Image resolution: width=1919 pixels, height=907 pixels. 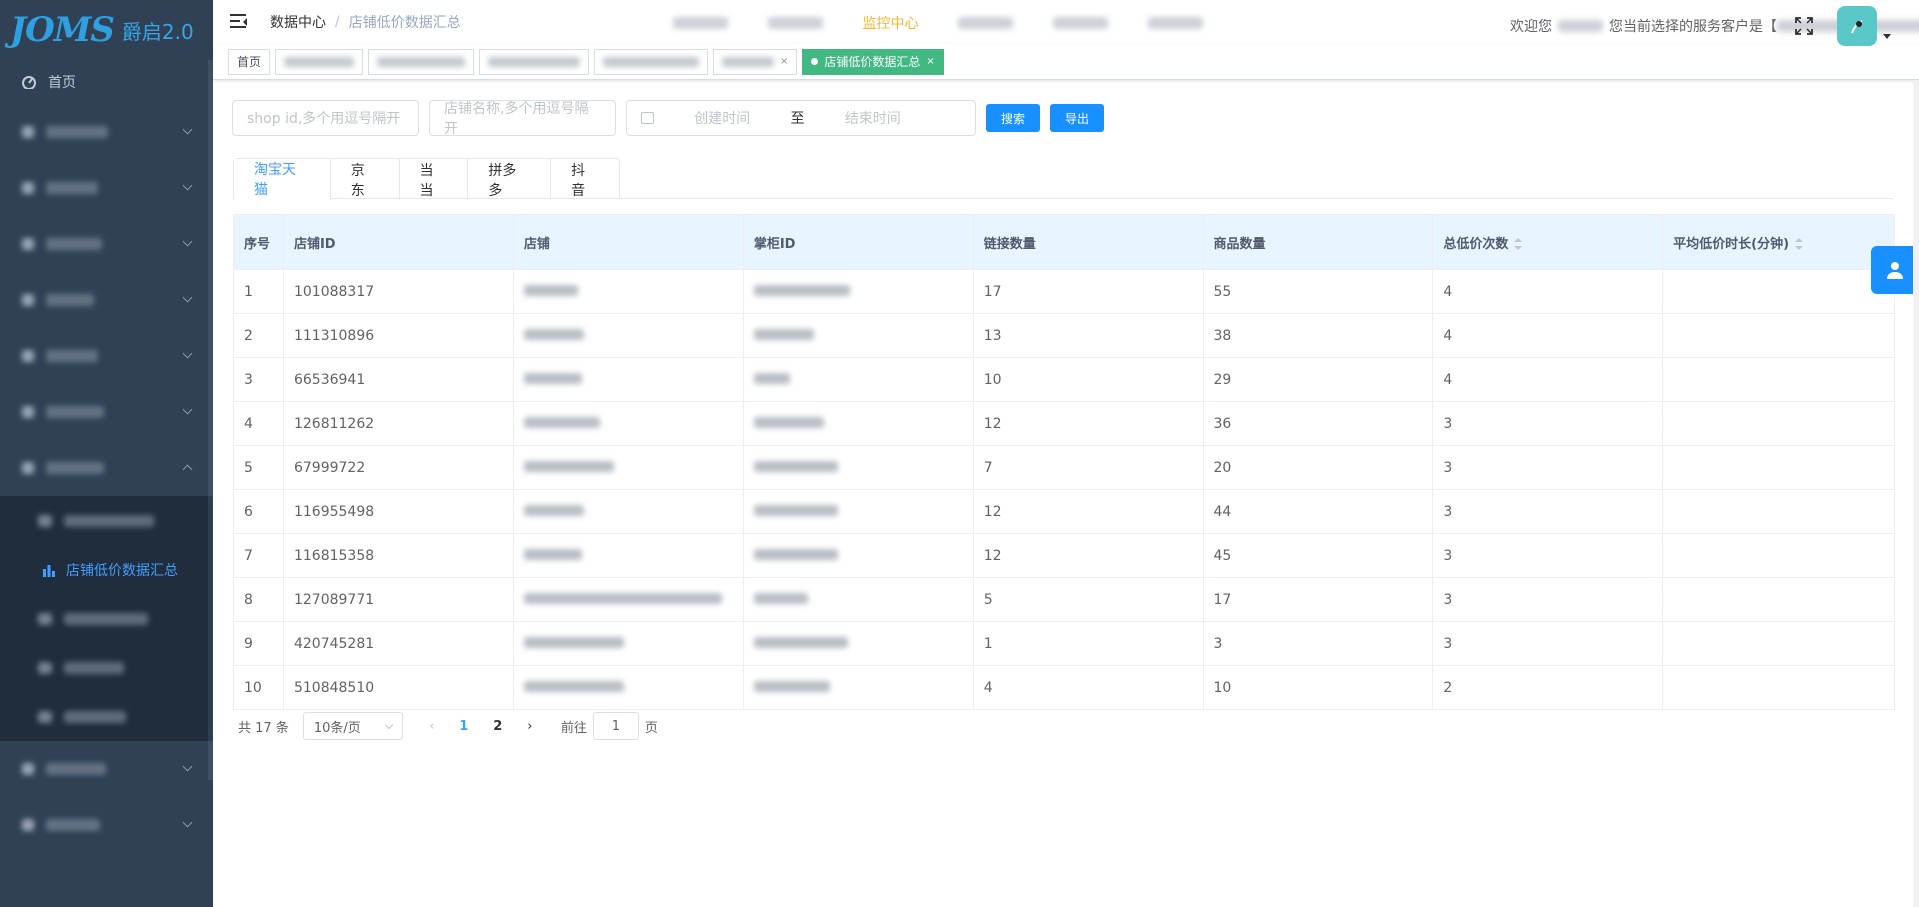 What do you see at coordinates (498, 726) in the screenshot?
I see `page-number: 2` at bounding box center [498, 726].